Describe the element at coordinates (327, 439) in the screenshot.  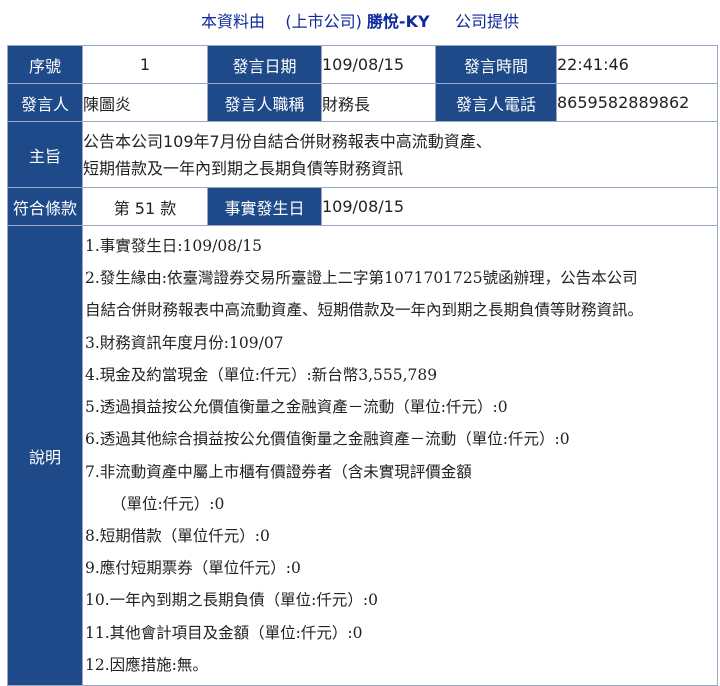
I see `description-line: 6.透過其他綜合損益按公允價值衡量之金融資產－流動（單位:仟元）:0` at that location.